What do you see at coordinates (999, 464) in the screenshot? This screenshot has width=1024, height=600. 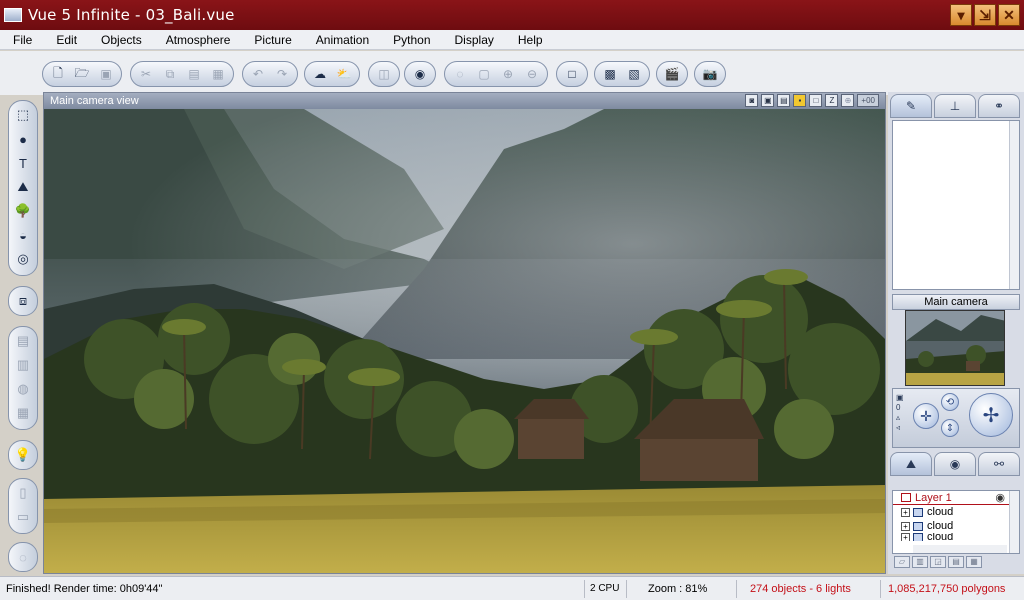 I see `tab-links-icon: ⚯` at bounding box center [999, 464].